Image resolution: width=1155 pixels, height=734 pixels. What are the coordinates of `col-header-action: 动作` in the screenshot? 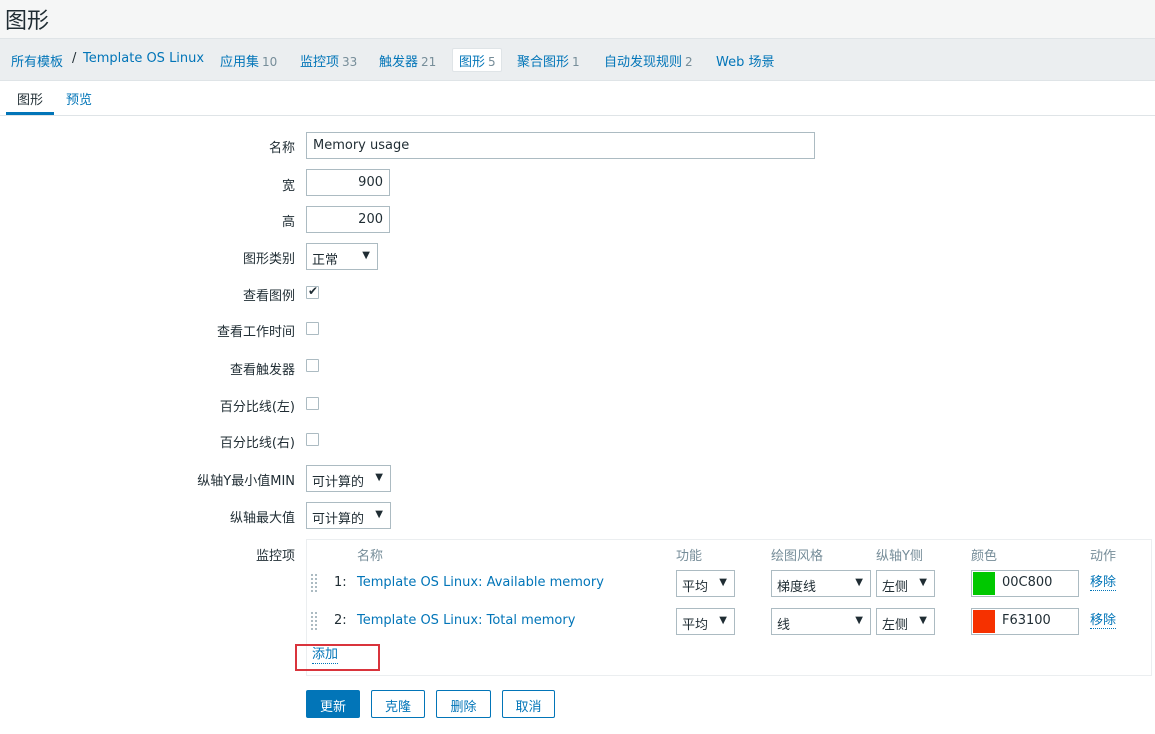 It's located at (1103, 556).